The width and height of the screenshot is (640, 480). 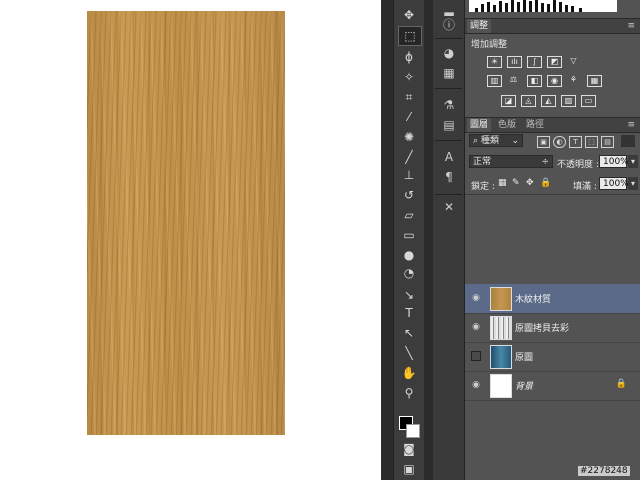 I want to click on search-icon: ⌕, so click(x=476, y=141).